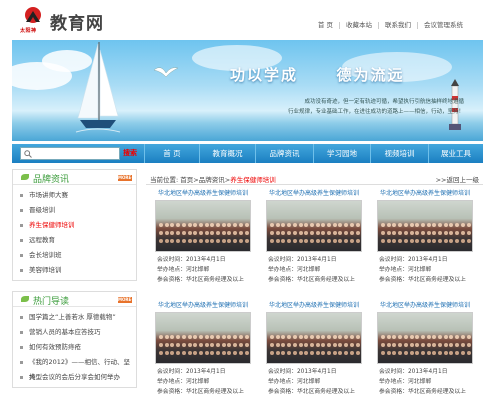  What do you see at coordinates (33, 16) in the screenshot?
I see `sun-logo-icon` at bounding box center [33, 16].